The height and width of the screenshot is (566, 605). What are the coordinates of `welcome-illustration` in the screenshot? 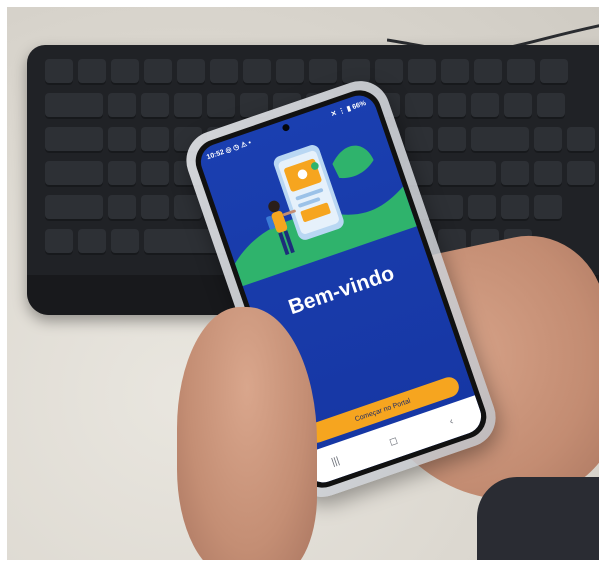 It's located at (323, 217).